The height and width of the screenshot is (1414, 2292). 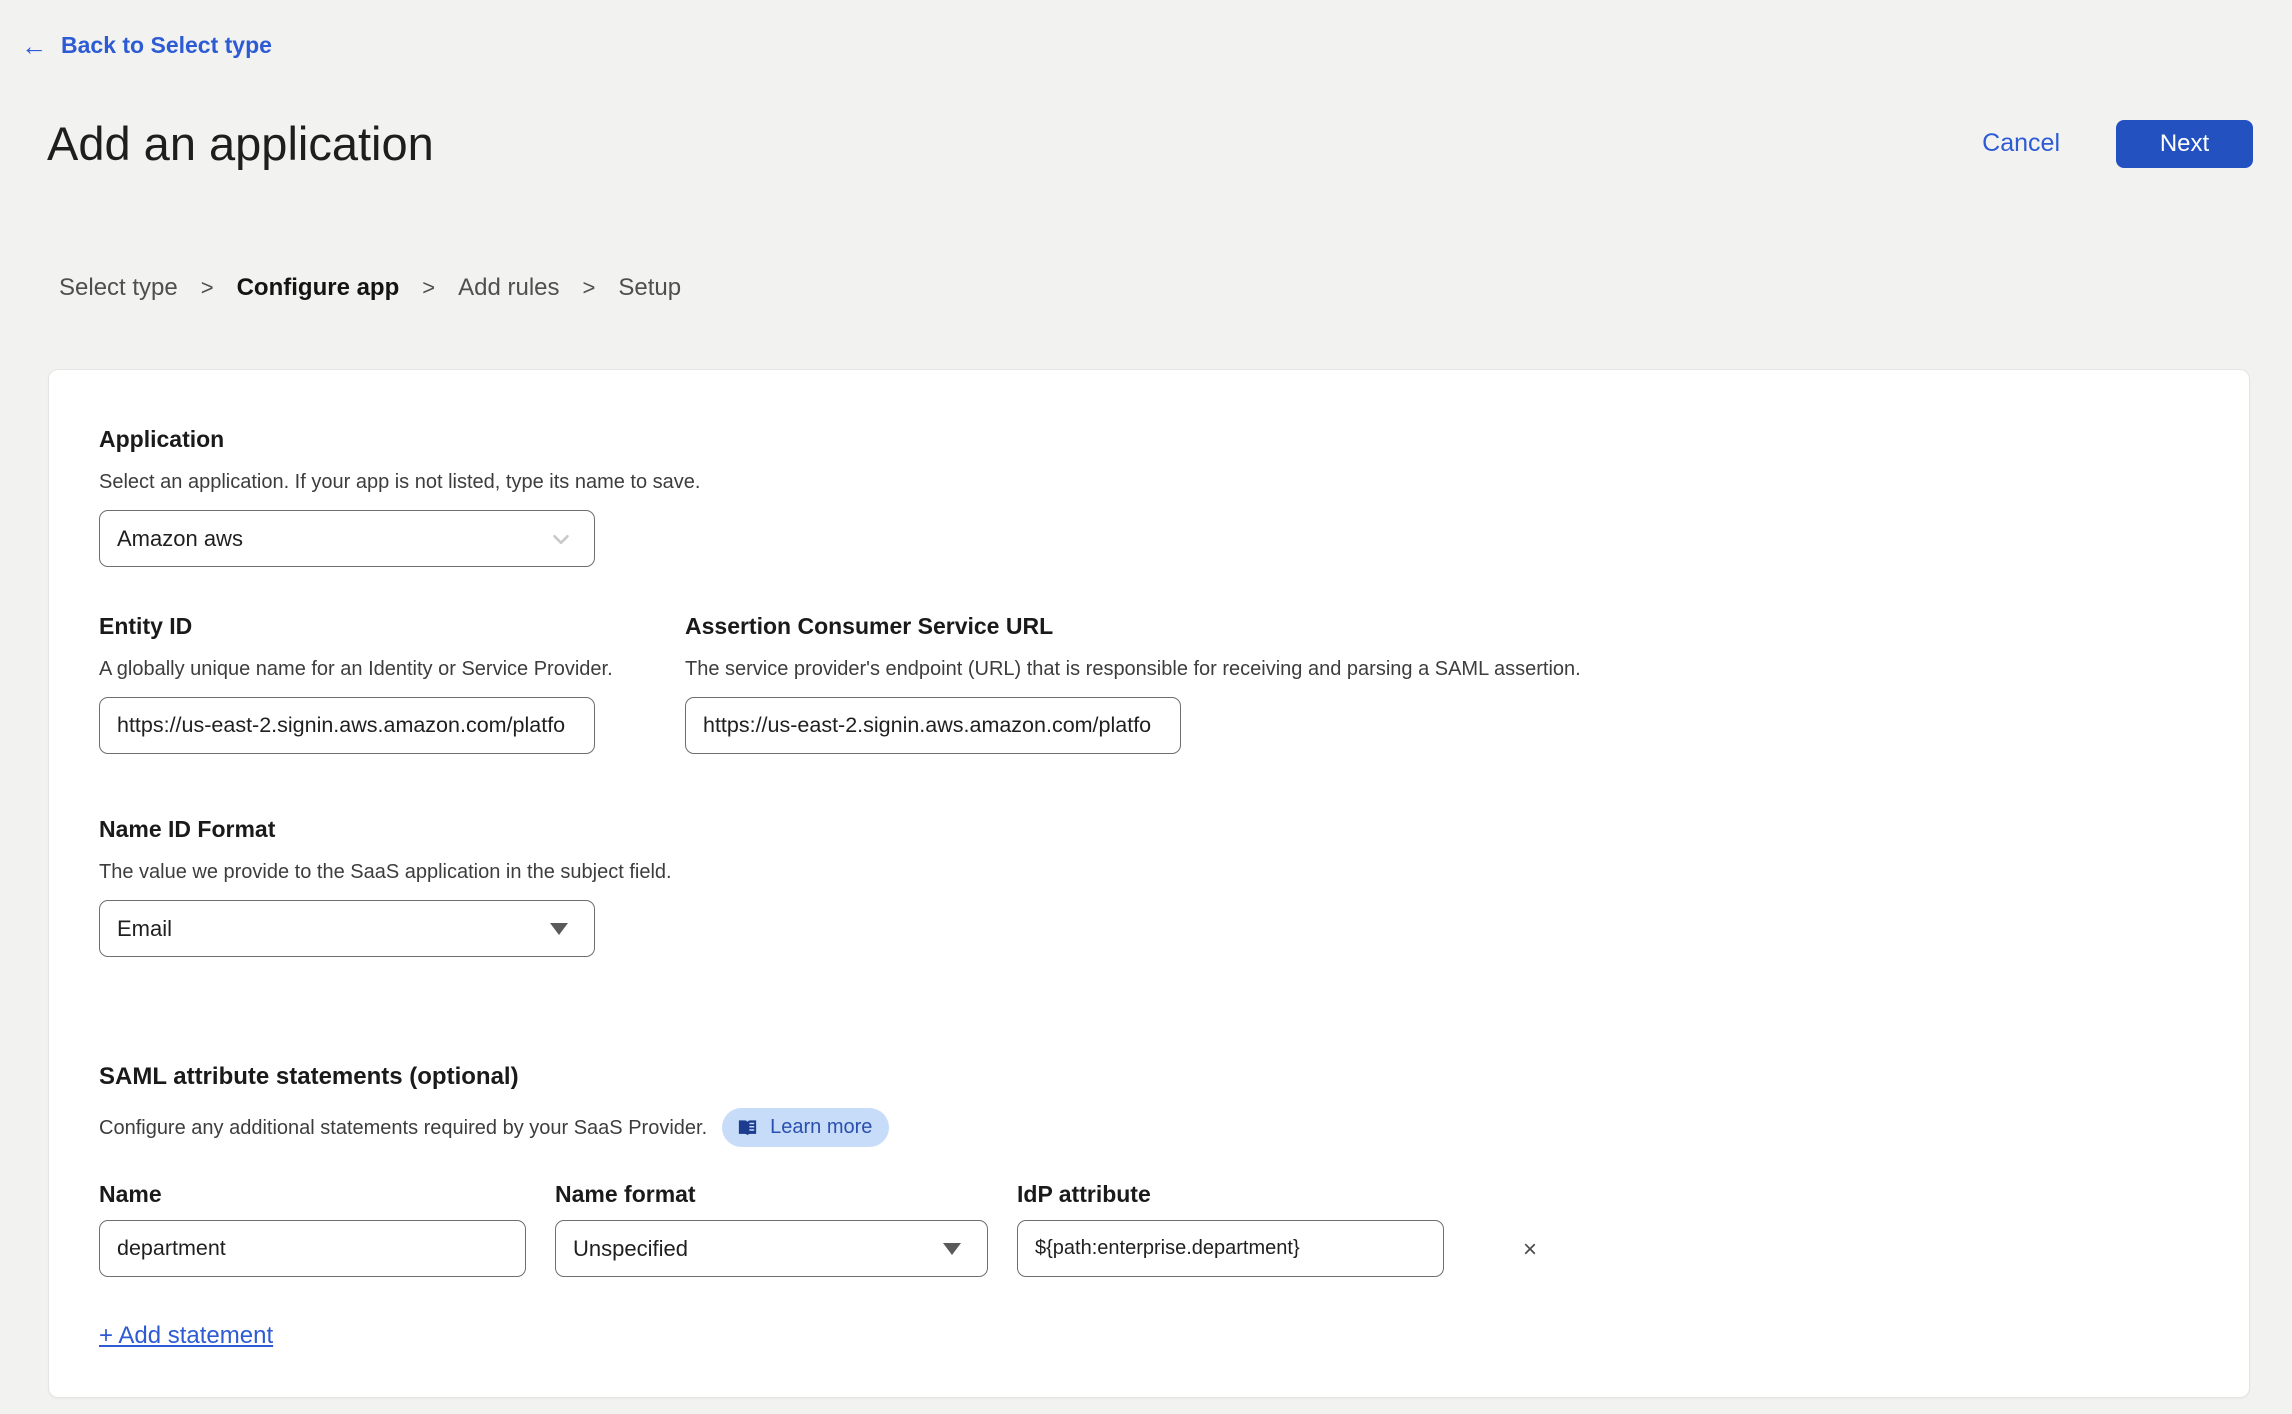 What do you see at coordinates (821, 1127) in the screenshot?
I see `learn-more-label: Learn more` at bounding box center [821, 1127].